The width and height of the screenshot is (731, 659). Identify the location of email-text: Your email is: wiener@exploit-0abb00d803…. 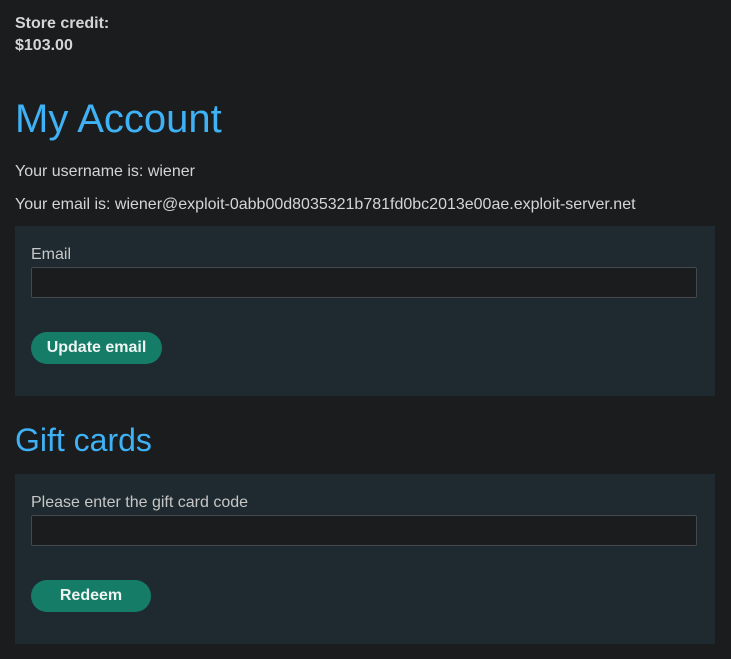
(325, 204).